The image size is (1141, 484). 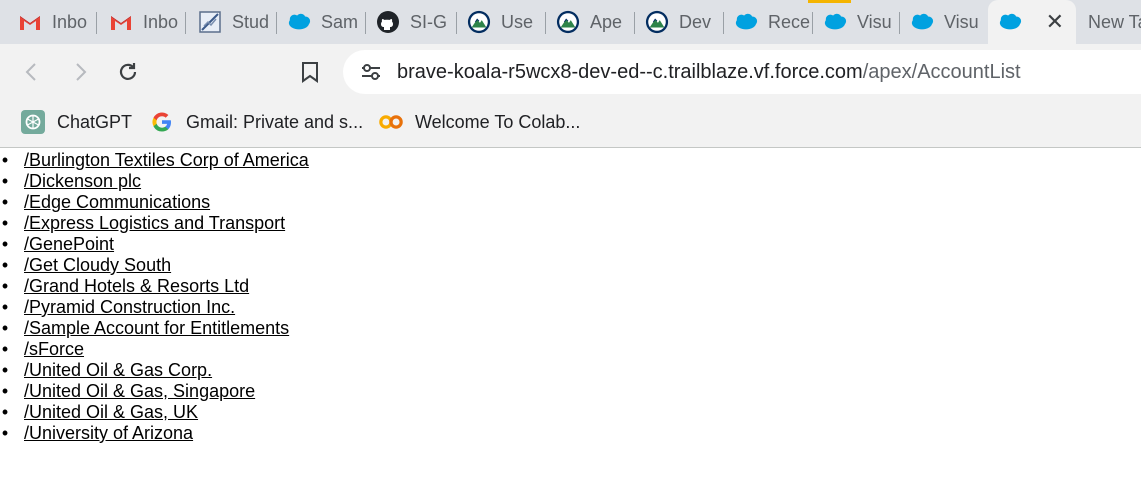 I want to click on list-item: • /United Oil & Gas, Singapore, so click(x=571, y=391).